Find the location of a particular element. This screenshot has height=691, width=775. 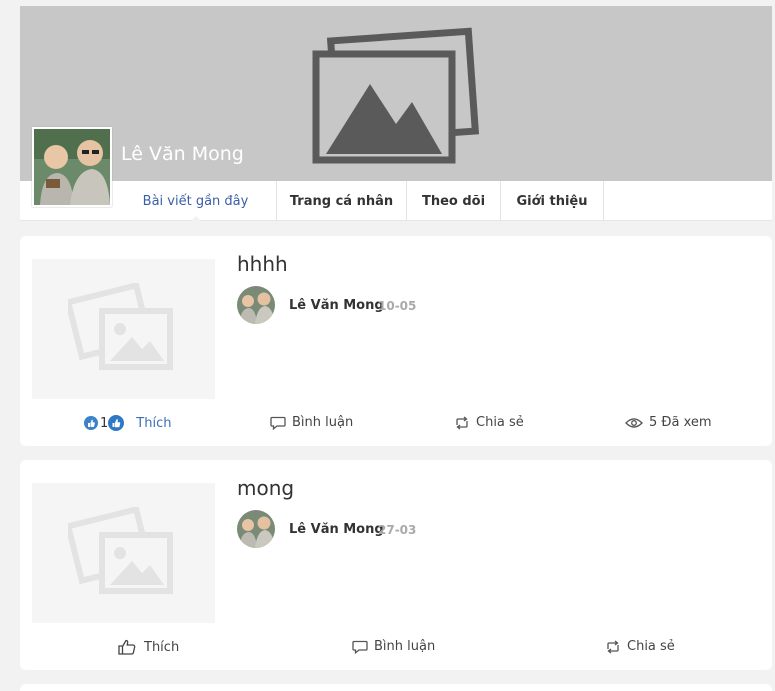

like-reaction-icon is located at coordinates (91, 423).